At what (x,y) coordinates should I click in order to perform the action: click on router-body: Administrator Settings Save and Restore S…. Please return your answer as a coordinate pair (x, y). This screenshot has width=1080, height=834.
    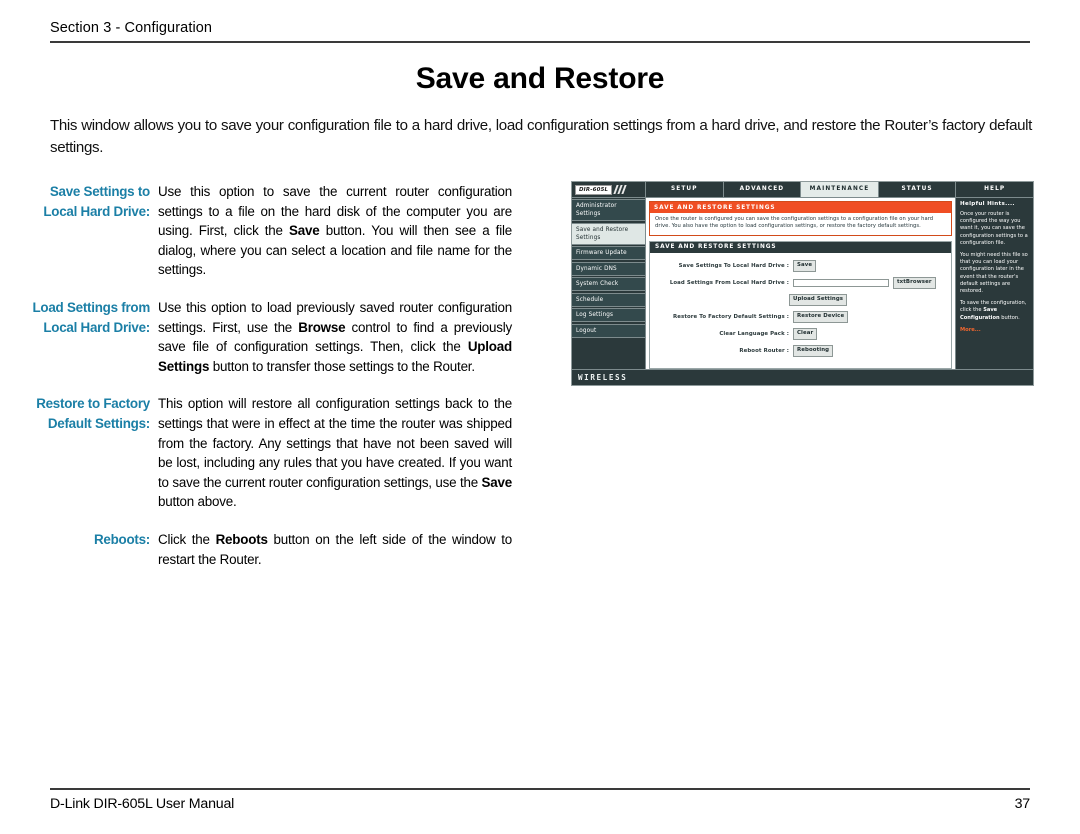
    Looking at the image, I should click on (802, 283).